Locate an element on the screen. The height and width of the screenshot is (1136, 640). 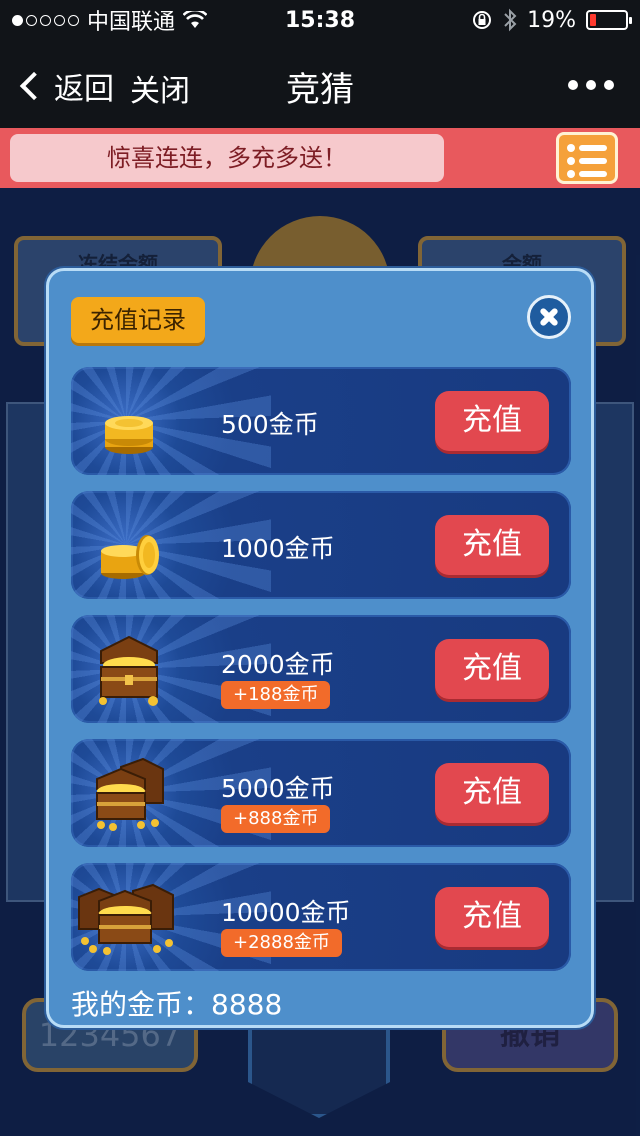
package-amount: 1000金币 is located at coordinates (278, 548).